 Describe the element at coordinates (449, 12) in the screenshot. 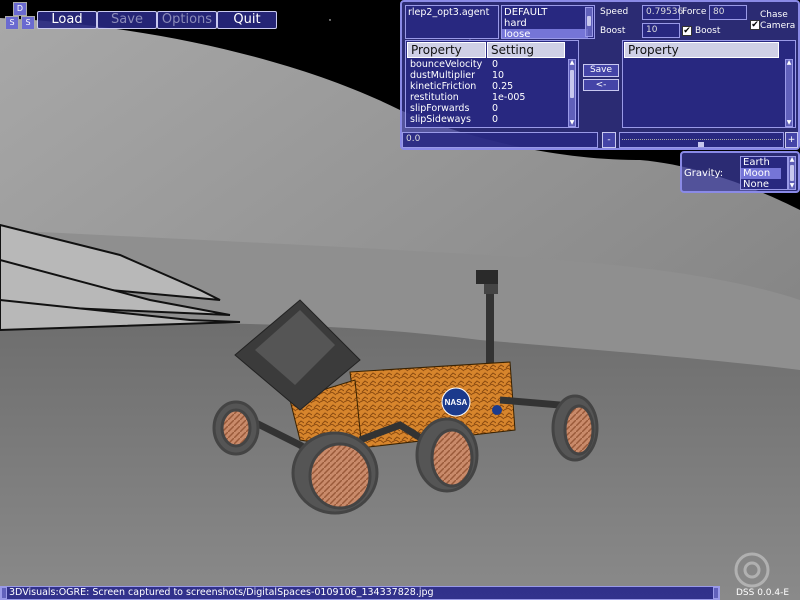

I see `agent-file-name: rlep2_opt3.agent` at that location.